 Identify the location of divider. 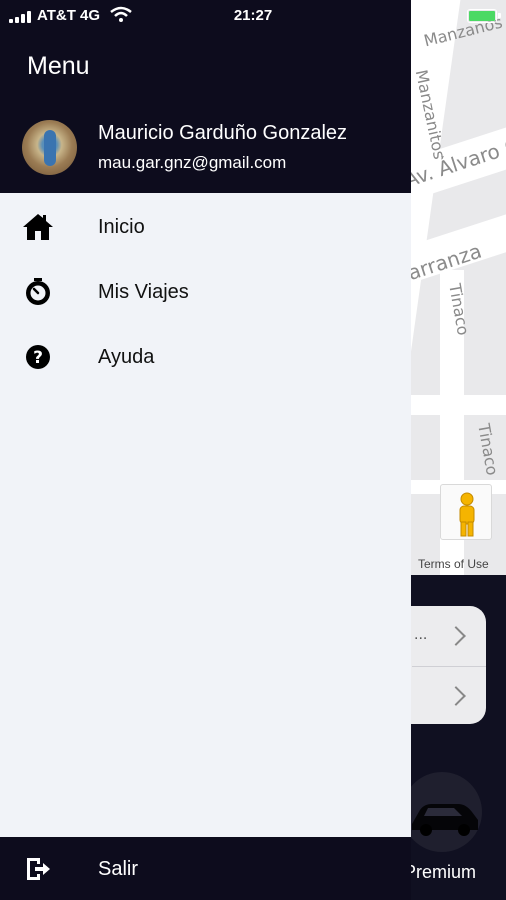
(449, 666).